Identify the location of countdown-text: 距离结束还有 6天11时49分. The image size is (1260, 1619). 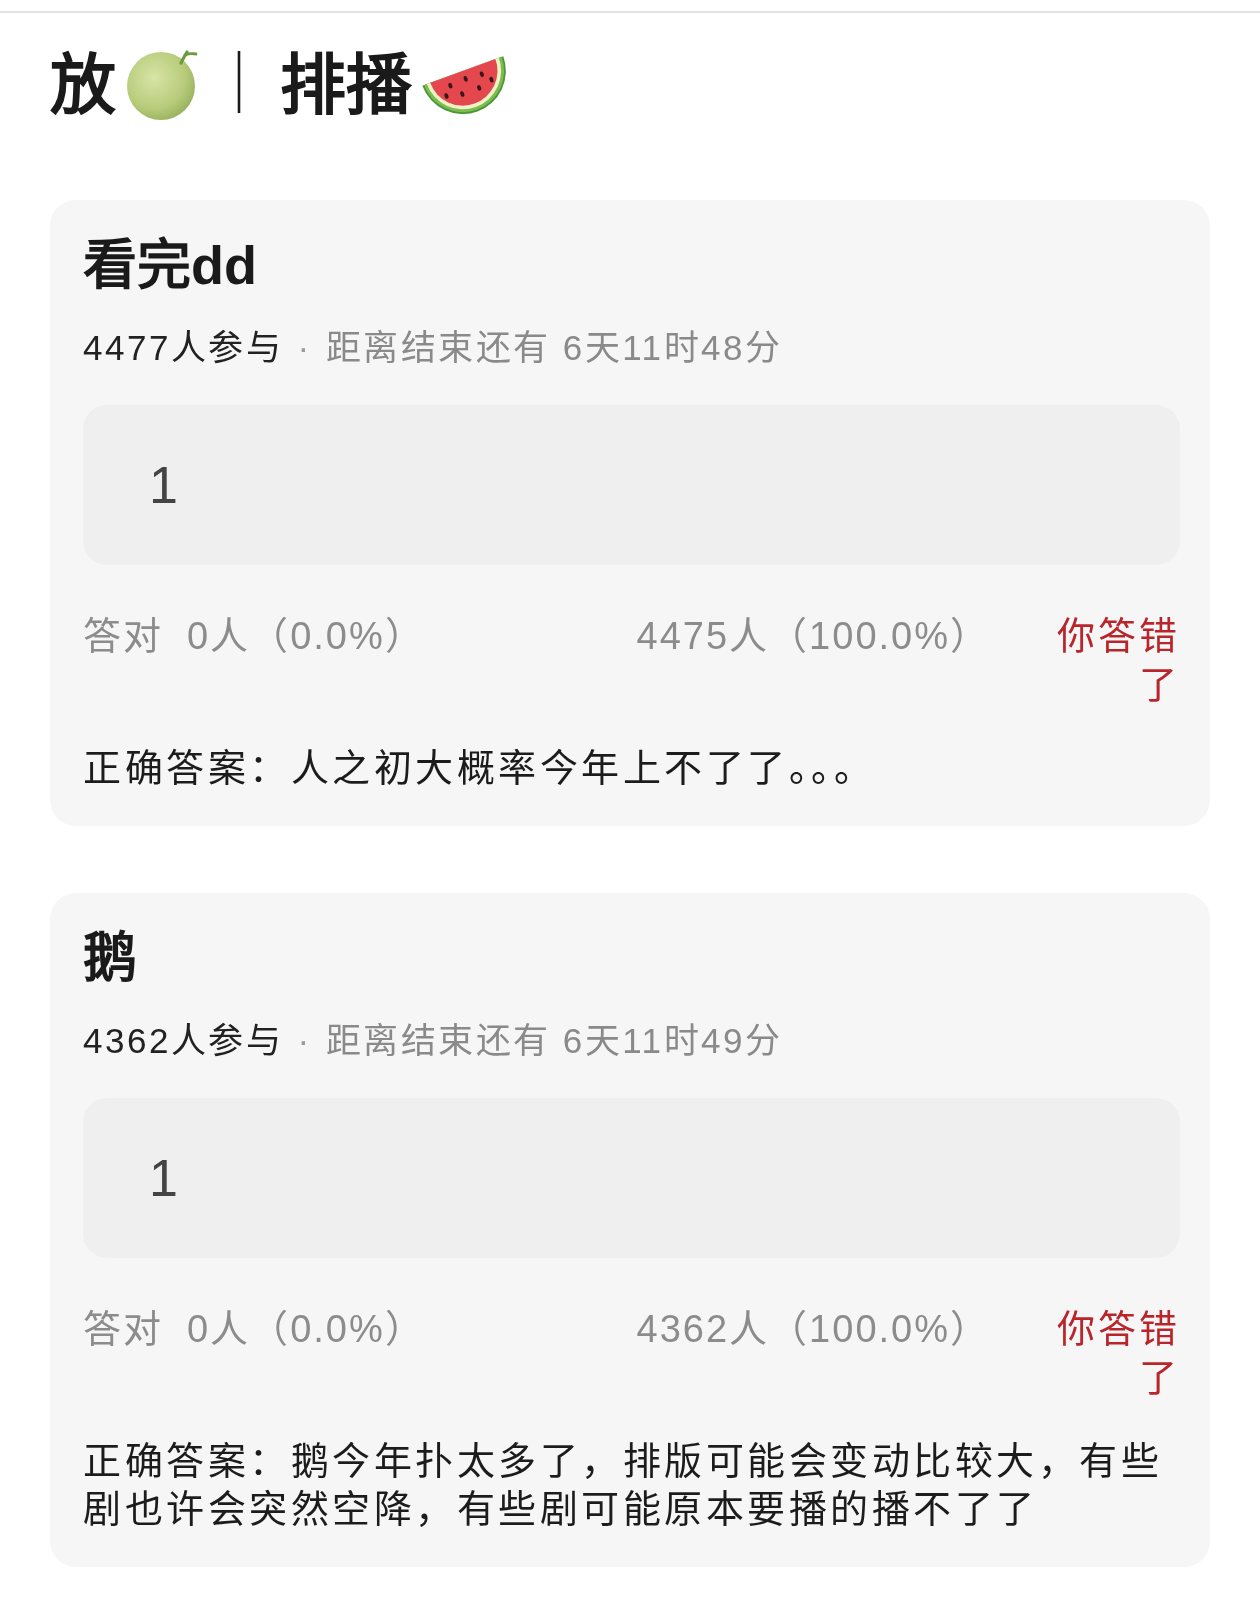
(554, 1041).